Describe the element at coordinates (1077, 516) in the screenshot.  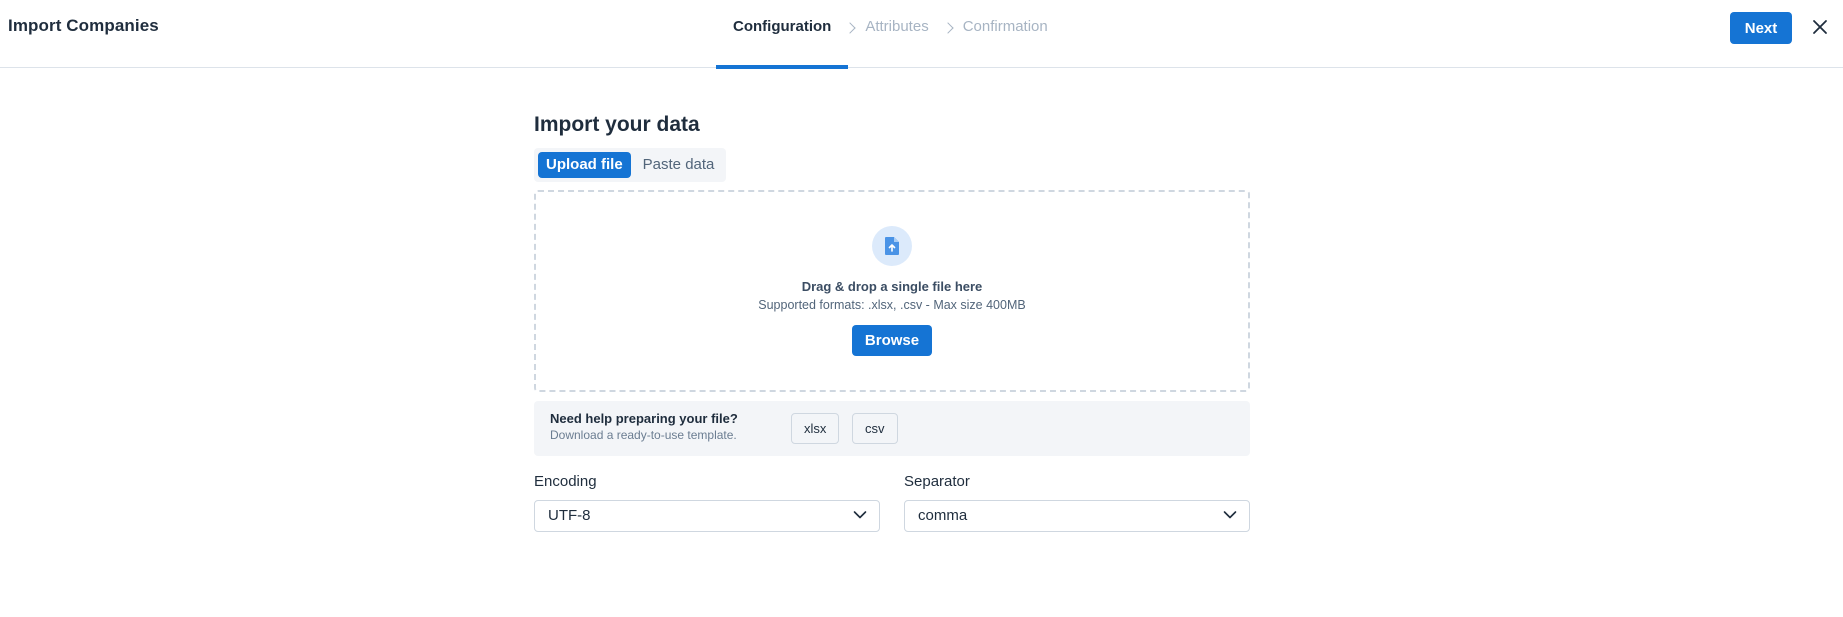
I see `separator-select: comma` at that location.